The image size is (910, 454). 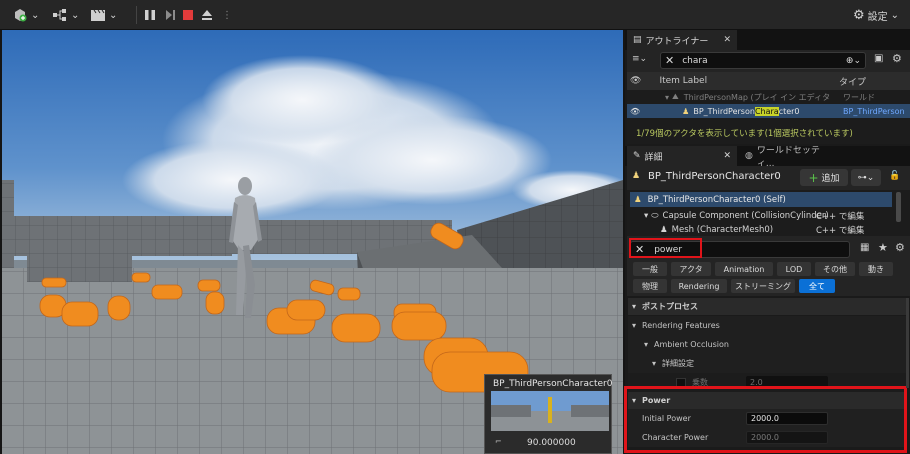 I want to click on add-component-button: + 追加, so click(x=824, y=177).